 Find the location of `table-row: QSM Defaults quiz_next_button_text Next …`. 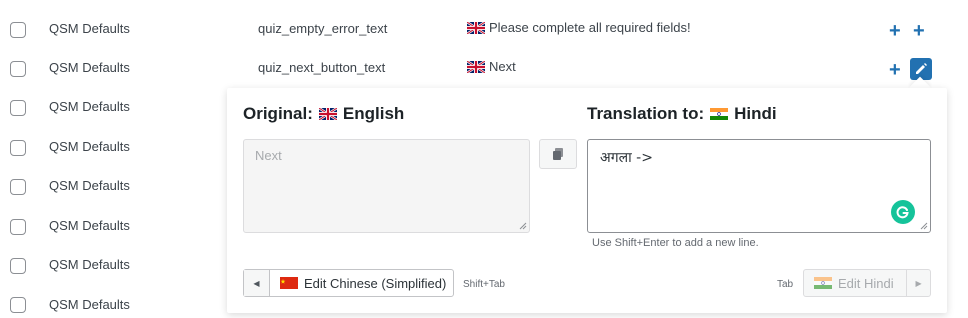

table-row: QSM Defaults quiz_next_button_text Next … is located at coordinates (484, 66).